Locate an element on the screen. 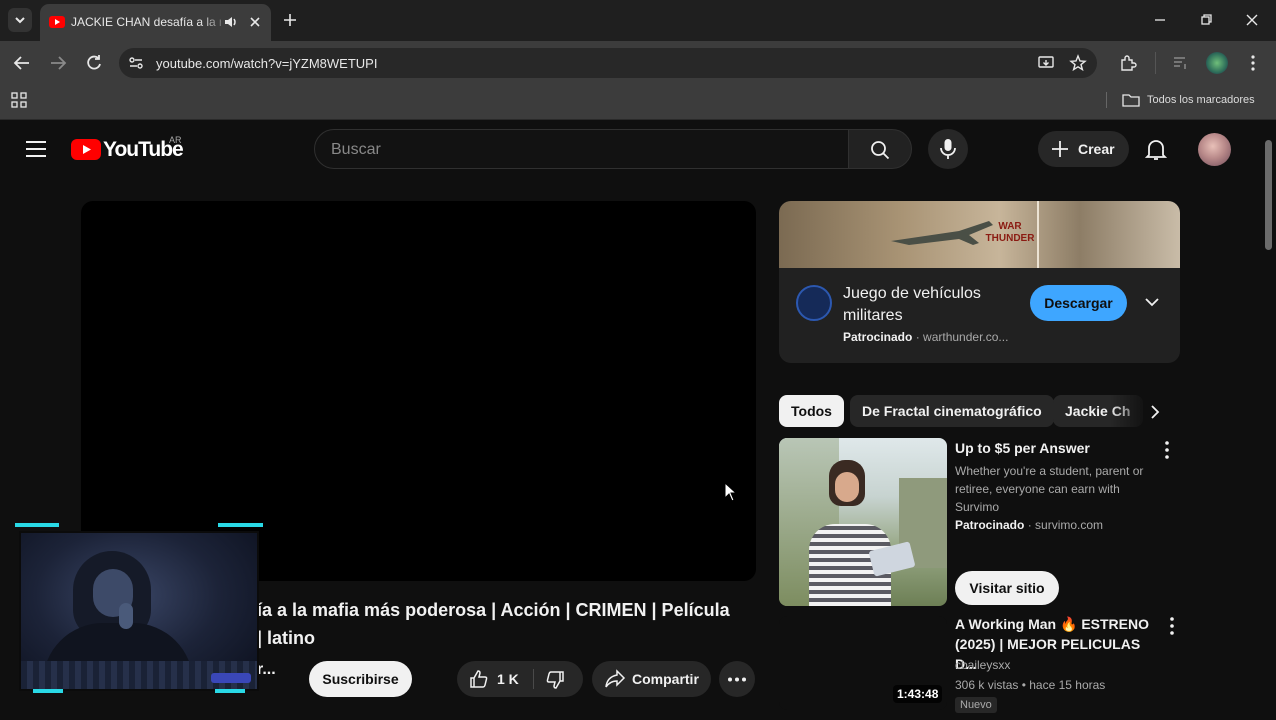 The height and width of the screenshot is (720, 1276). ad-banner-image: WAR THUNDER is located at coordinates (979, 234).